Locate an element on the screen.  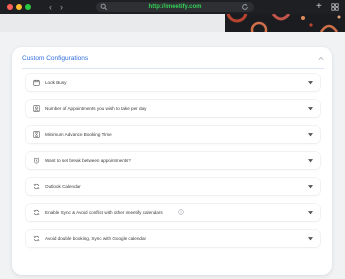
tab-overview-icon is located at coordinates (335, 7).